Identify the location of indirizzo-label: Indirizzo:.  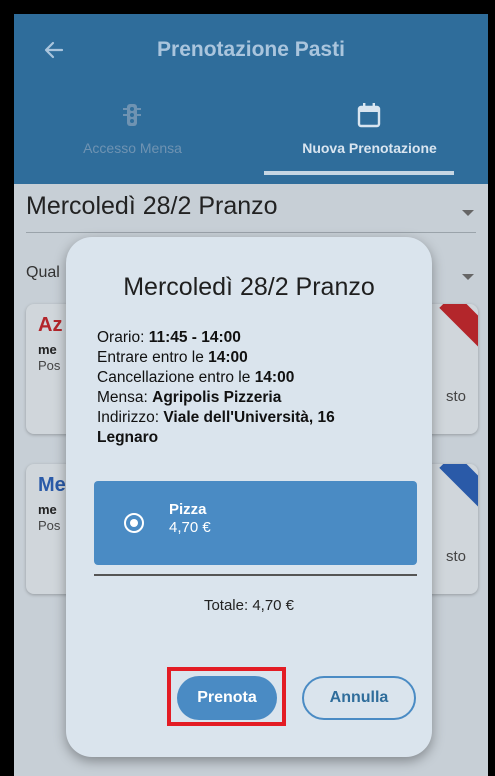
(130, 417).